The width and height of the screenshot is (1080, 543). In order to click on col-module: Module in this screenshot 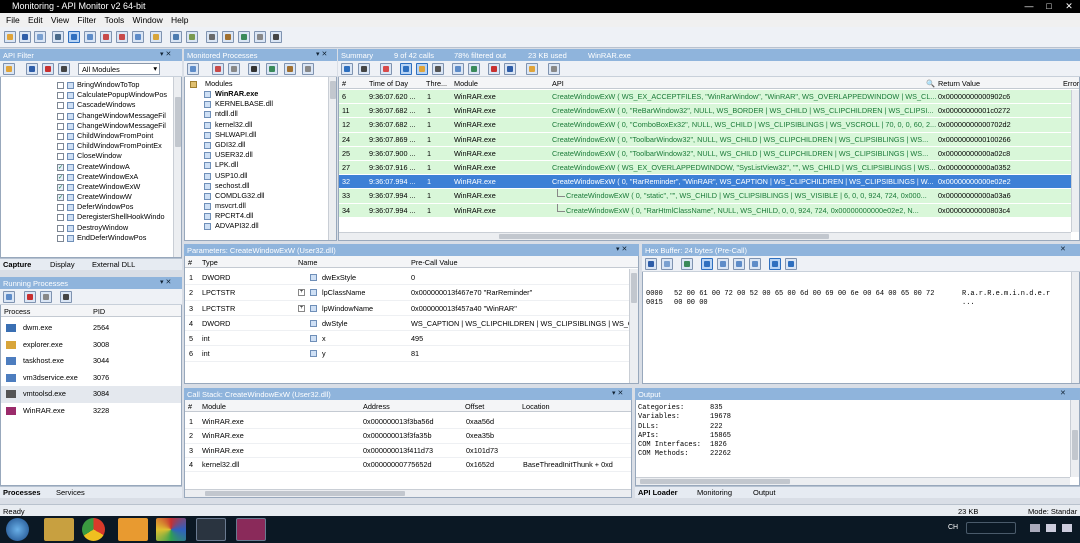, I will do `click(466, 83)`.